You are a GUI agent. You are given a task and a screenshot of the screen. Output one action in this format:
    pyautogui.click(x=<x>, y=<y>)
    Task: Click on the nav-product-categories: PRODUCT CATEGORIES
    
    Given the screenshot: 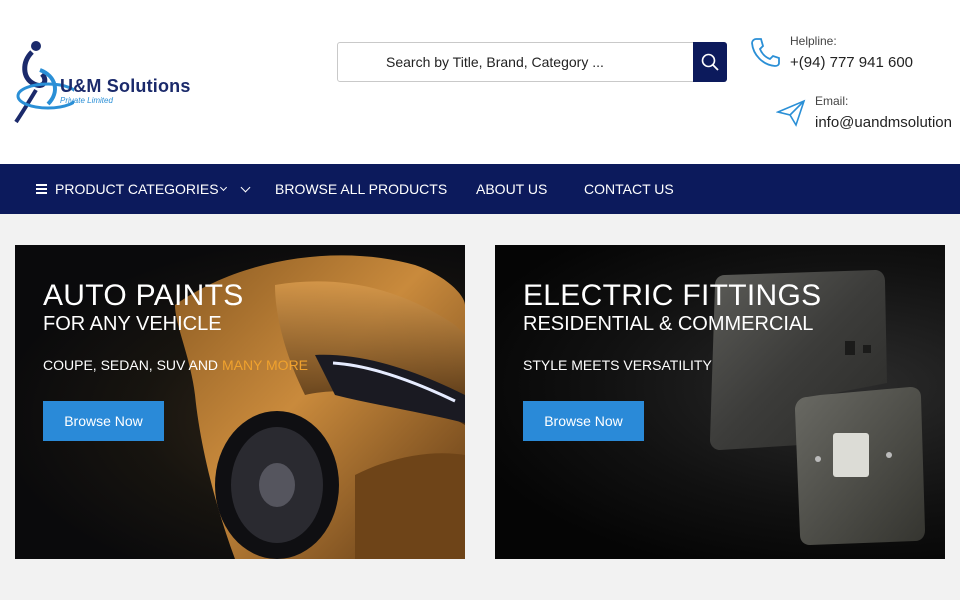 What is the action you would take?
    pyautogui.click(x=143, y=189)
    